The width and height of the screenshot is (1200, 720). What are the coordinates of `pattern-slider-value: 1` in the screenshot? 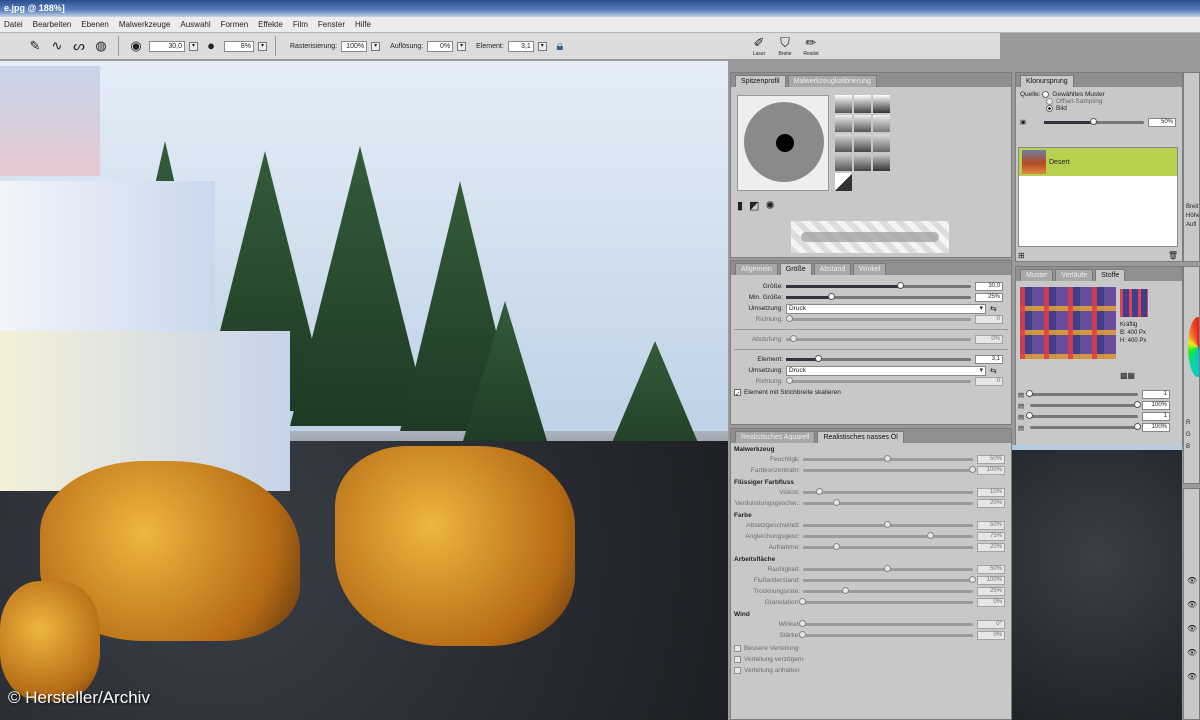 It's located at (1156, 416).